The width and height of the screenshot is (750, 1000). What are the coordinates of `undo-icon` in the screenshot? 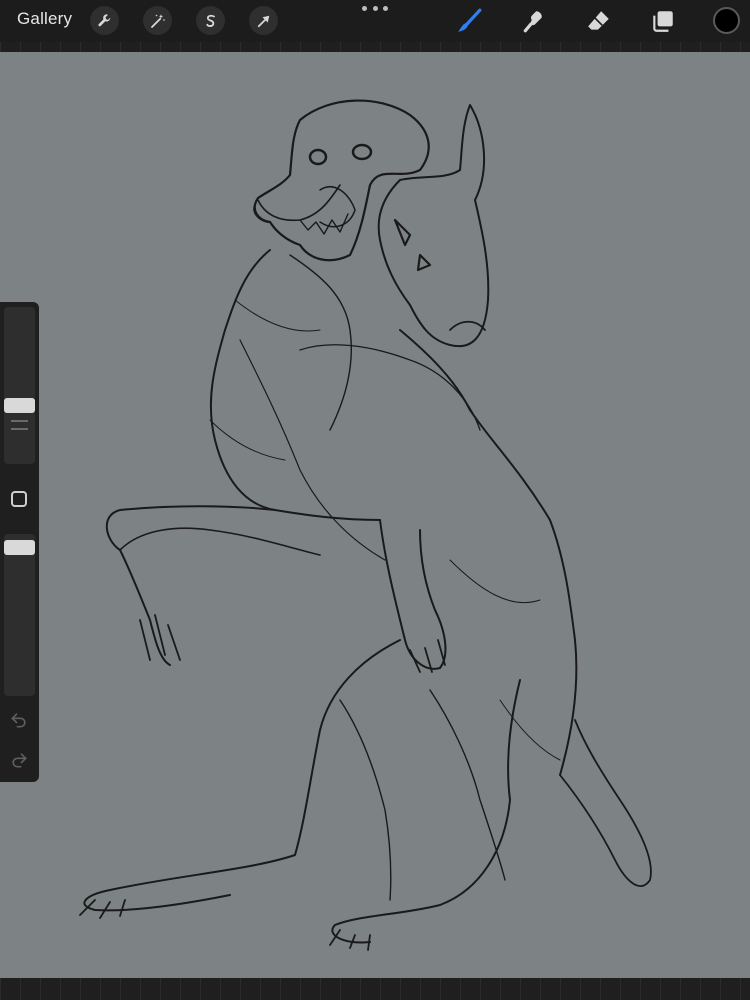 It's located at (18, 720).